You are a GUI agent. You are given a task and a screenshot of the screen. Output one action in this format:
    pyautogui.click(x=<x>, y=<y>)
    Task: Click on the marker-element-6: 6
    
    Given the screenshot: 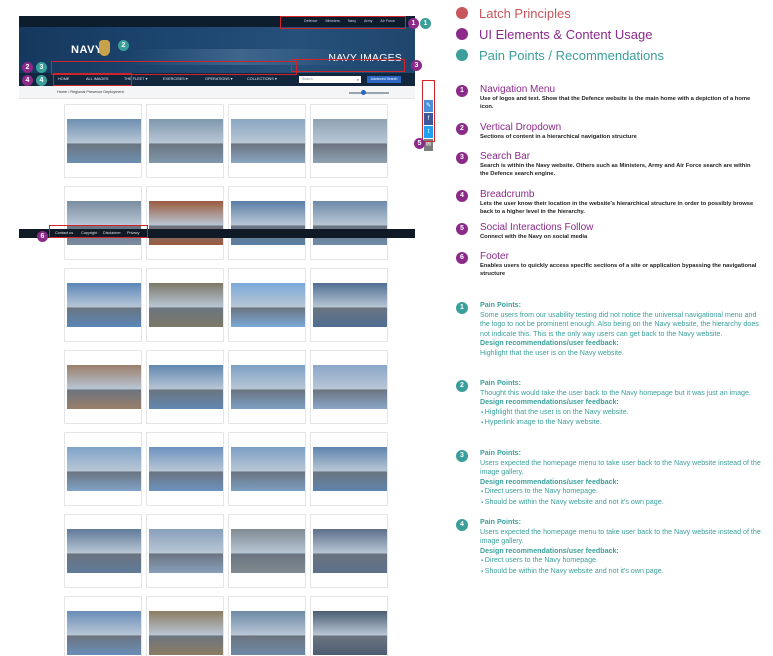 What is the action you would take?
    pyautogui.click(x=42, y=236)
    